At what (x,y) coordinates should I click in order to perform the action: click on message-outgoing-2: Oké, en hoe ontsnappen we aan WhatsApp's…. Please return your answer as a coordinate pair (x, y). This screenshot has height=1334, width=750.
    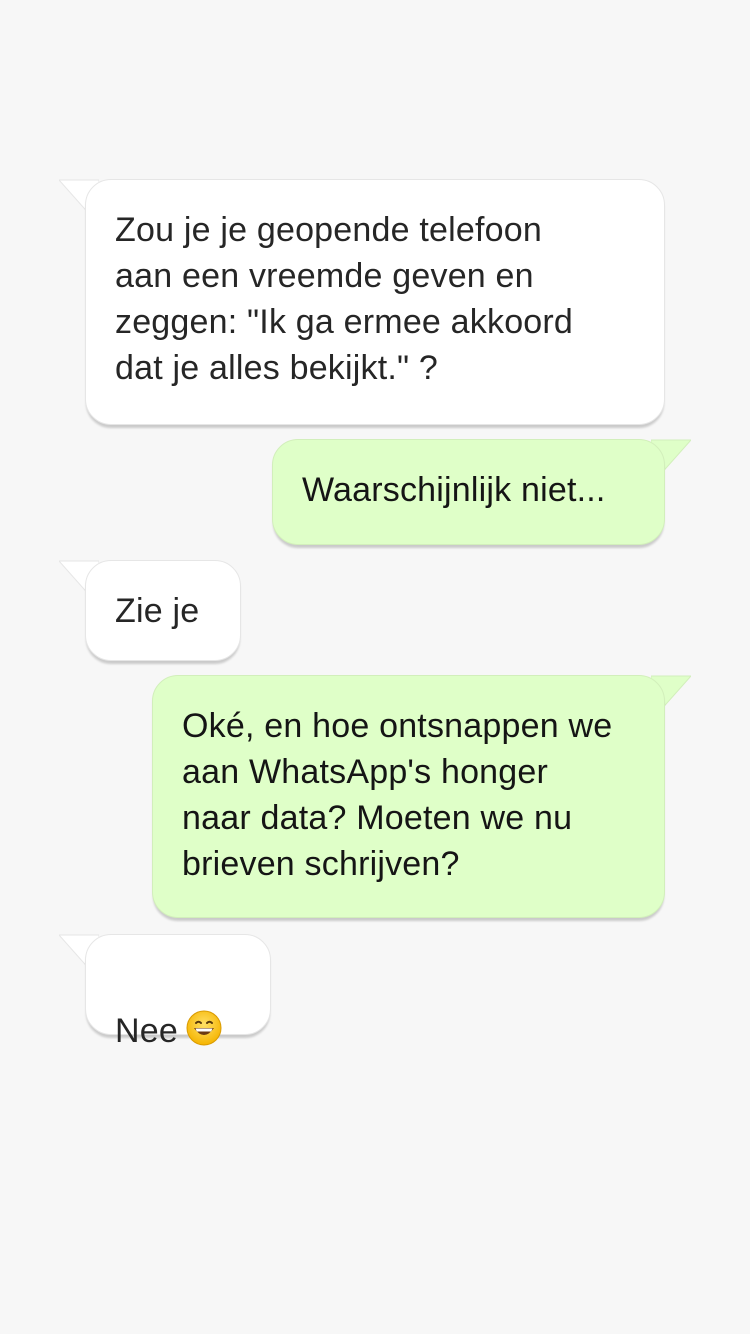
    Looking at the image, I should click on (421, 796).